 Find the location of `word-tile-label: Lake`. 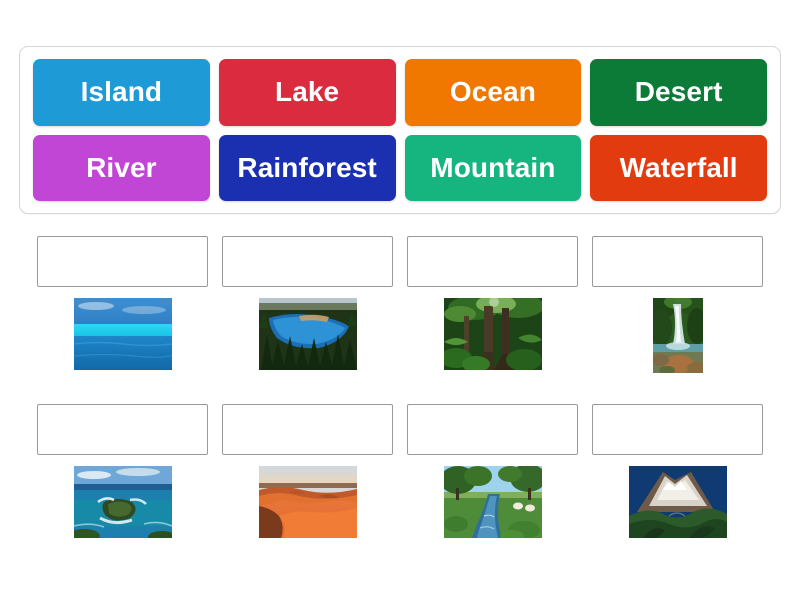

word-tile-label: Lake is located at coordinates (307, 92).